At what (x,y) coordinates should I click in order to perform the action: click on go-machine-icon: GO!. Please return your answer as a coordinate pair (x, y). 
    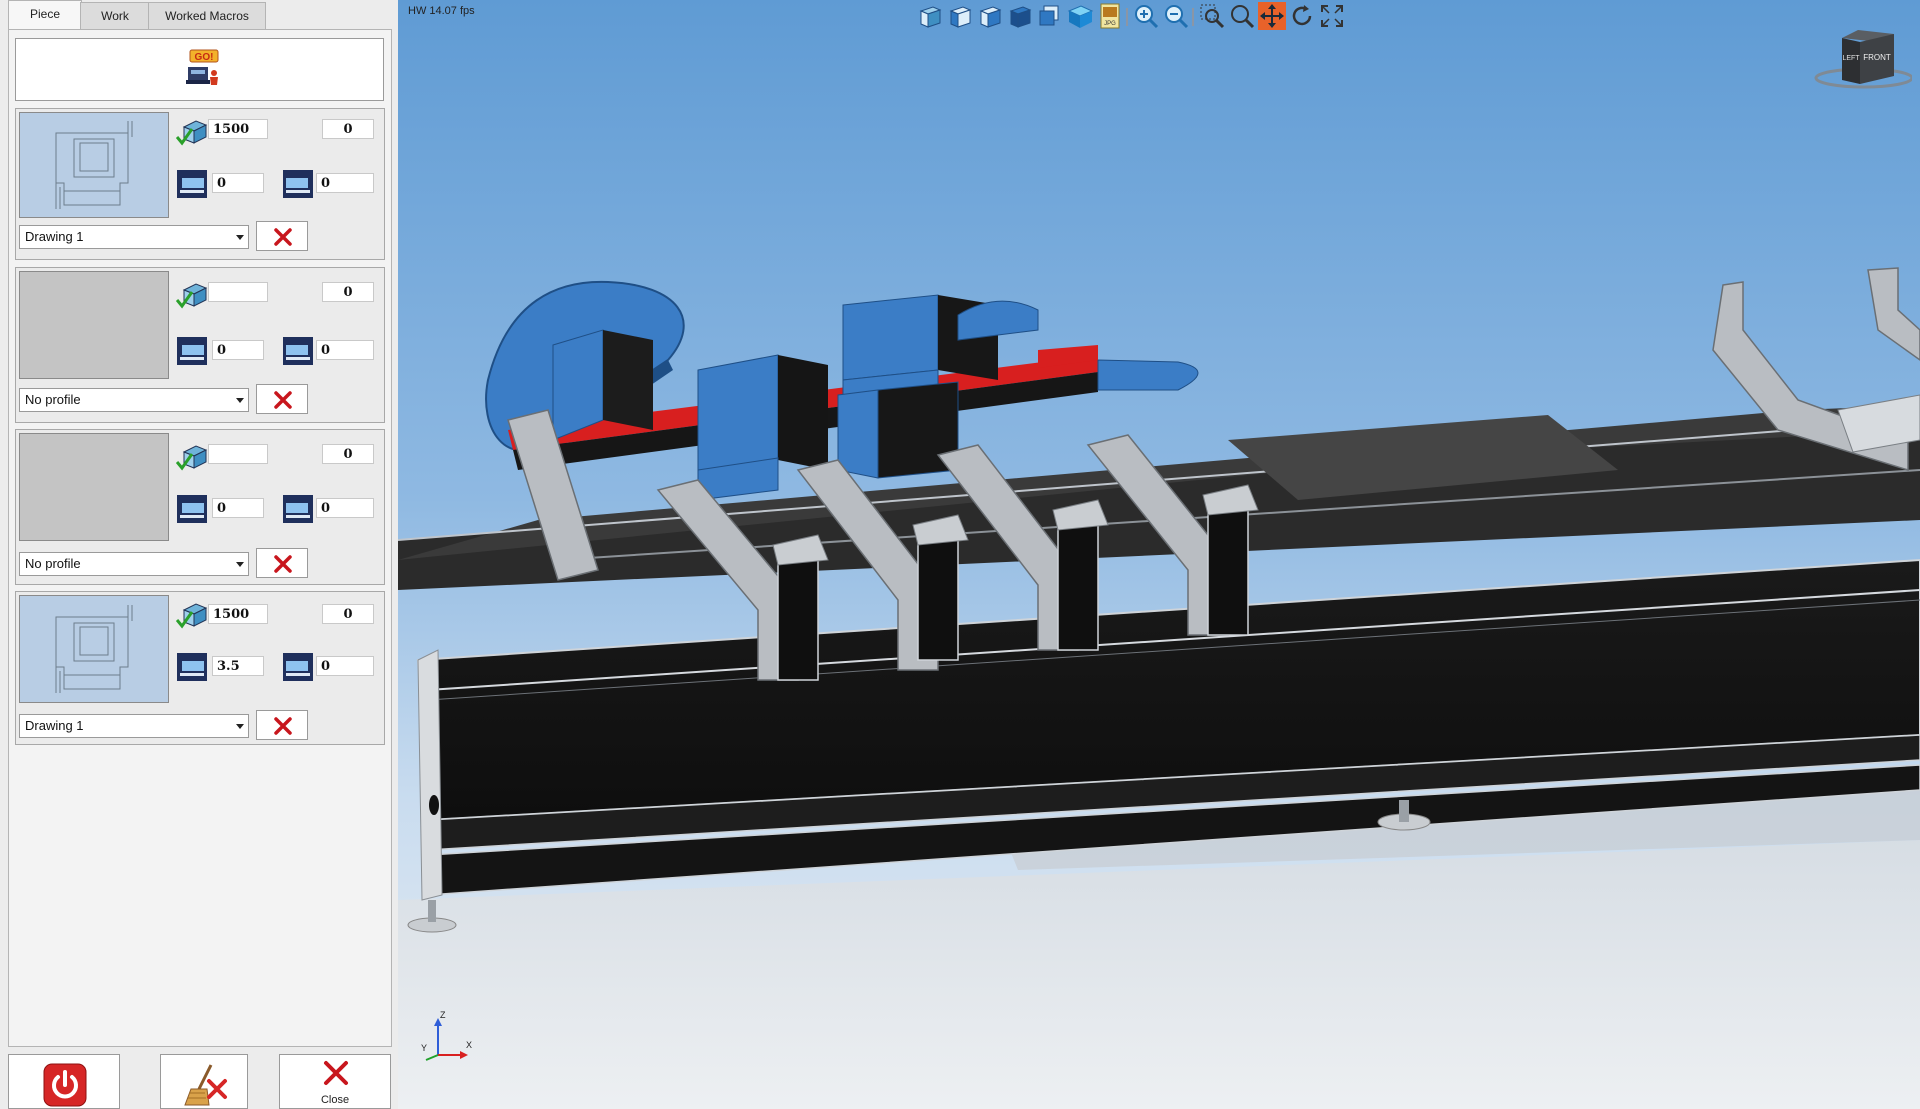
    Looking at the image, I should click on (202, 67).